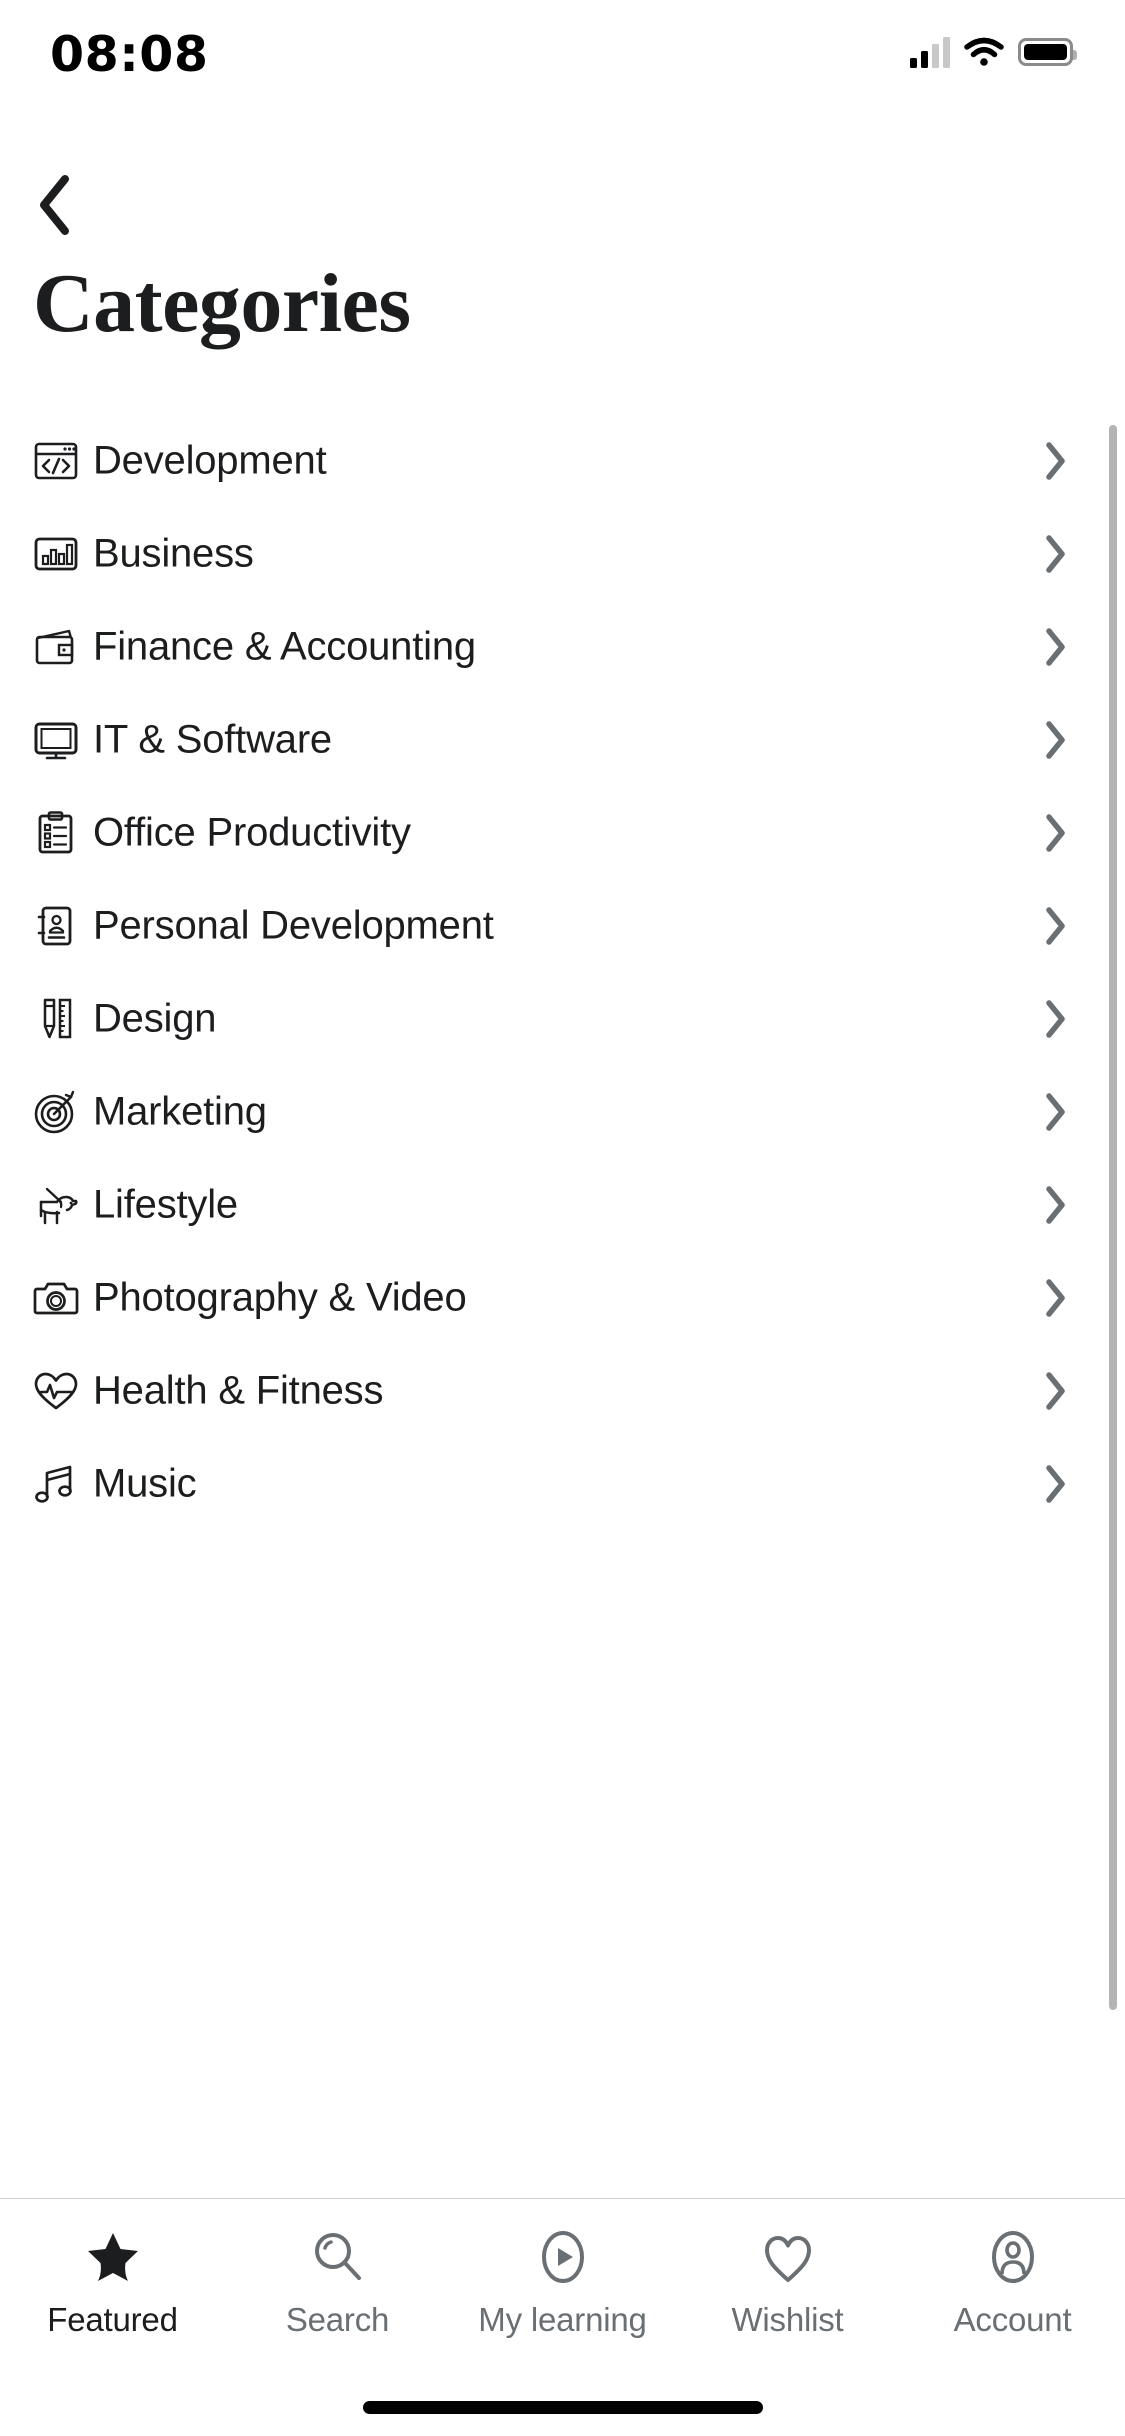 The height and width of the screenshot is (2436, 1125). Describe the element at coordinates (56, 554) in the screenshot. I see `bar-chart-icon` at that location.